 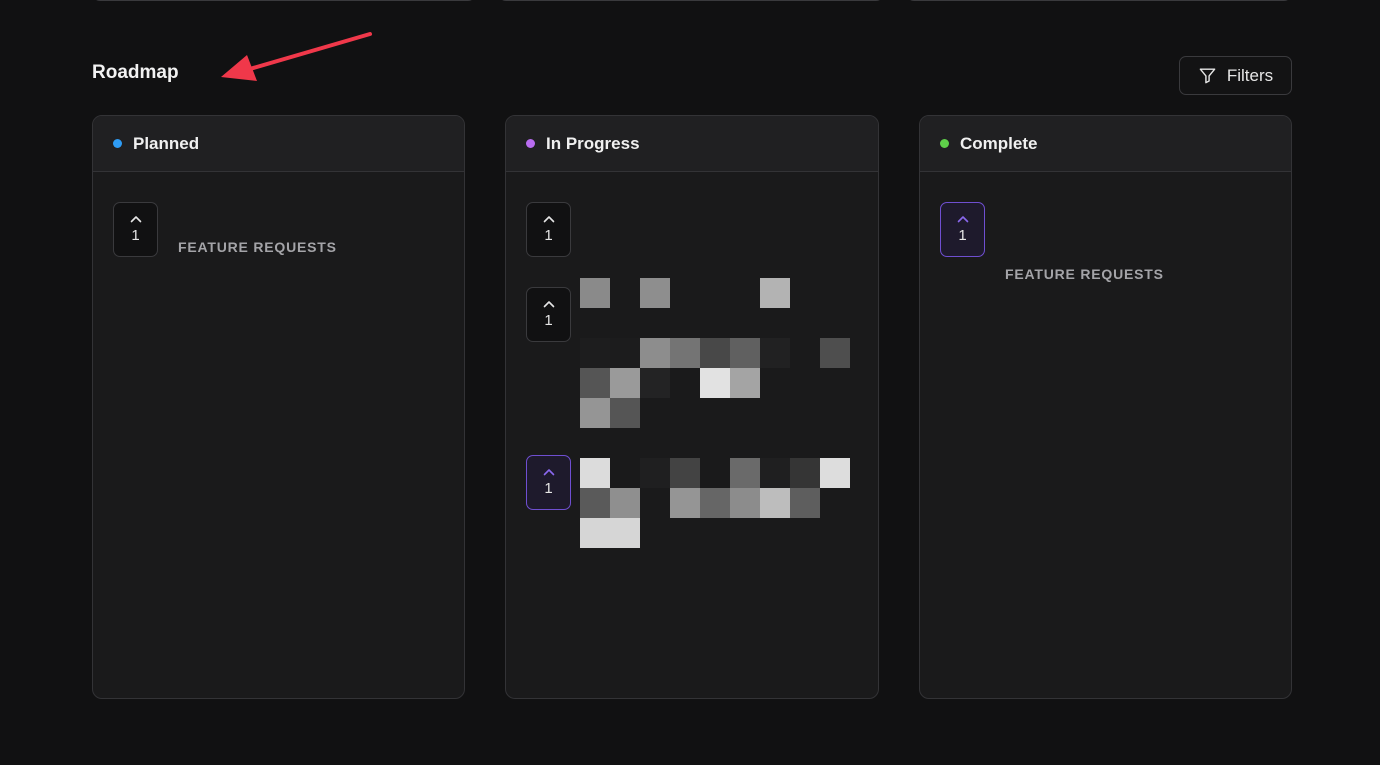 I want to click on status-dot-planned, so click(x=117, y=143).